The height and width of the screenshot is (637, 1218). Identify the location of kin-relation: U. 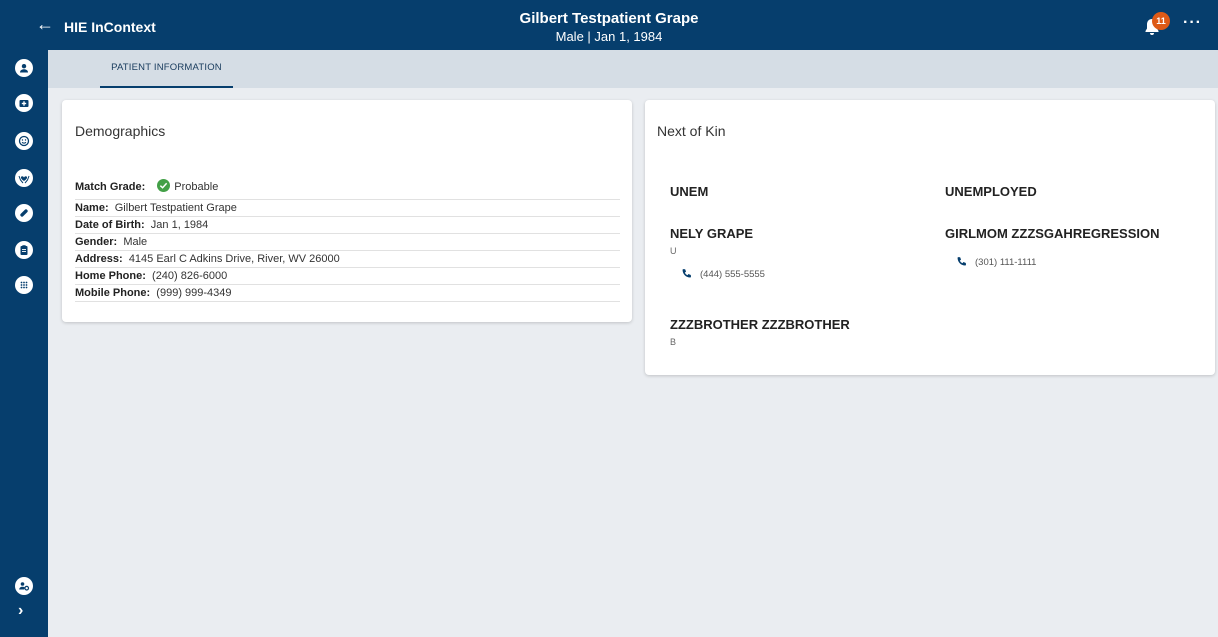
(673, 251).